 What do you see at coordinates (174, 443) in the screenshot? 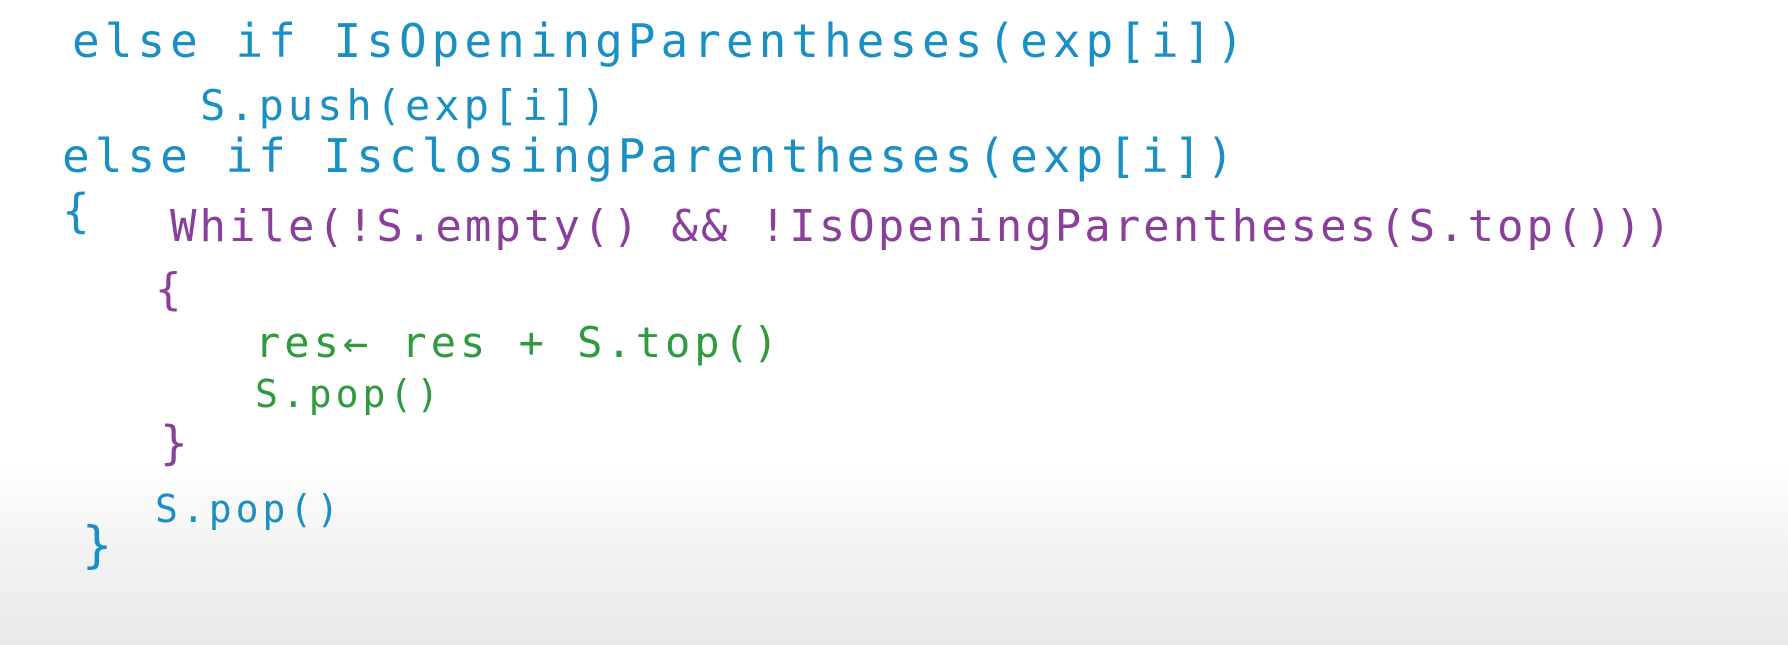
I see `code-line-close-brace-inner: }` at bounding box center [174, 443].